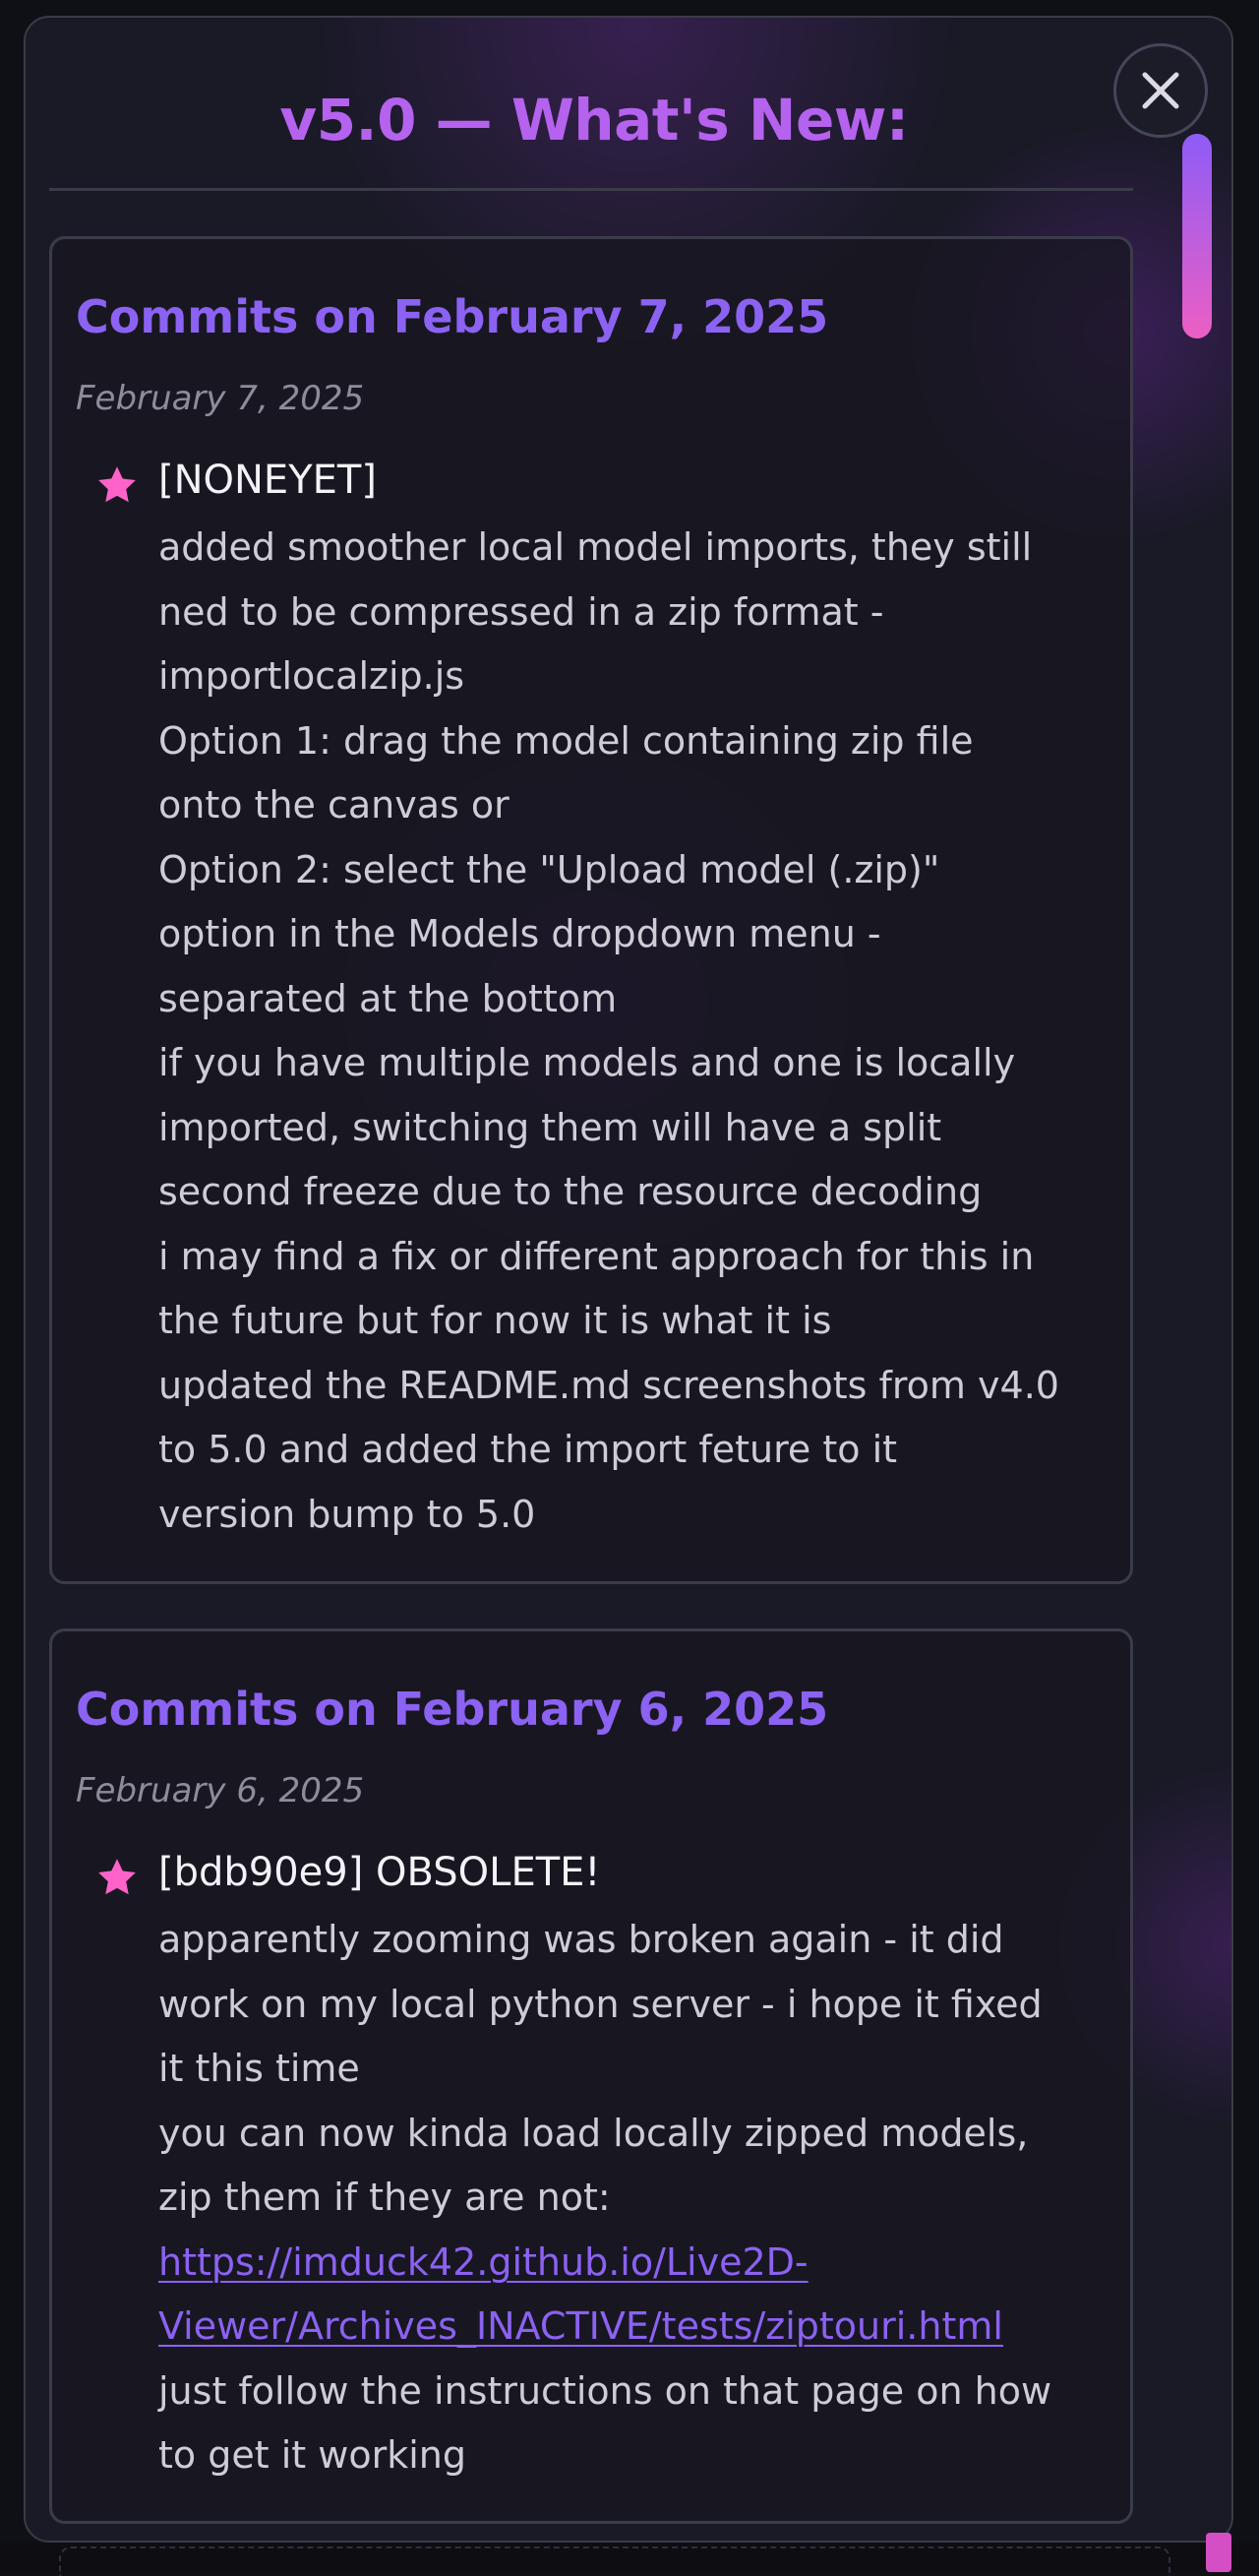  I want to click on commit-line: the future but for now it is what it is, so click(495, 1320).